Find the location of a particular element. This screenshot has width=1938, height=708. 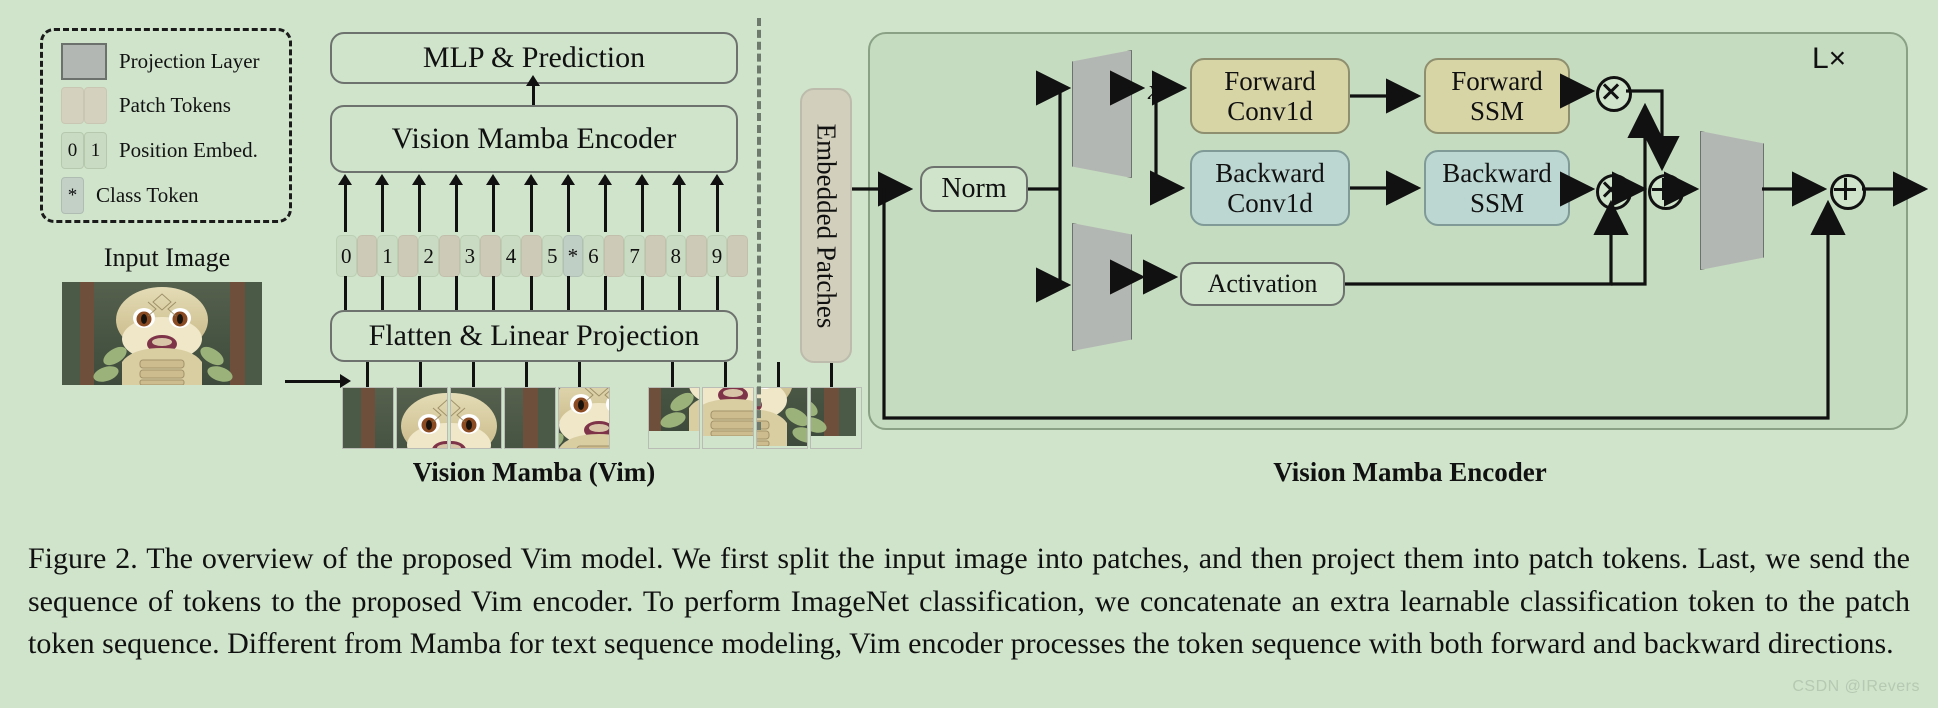

embedded-patches-block: Embedded Patches is located at coordinates (826, 225).